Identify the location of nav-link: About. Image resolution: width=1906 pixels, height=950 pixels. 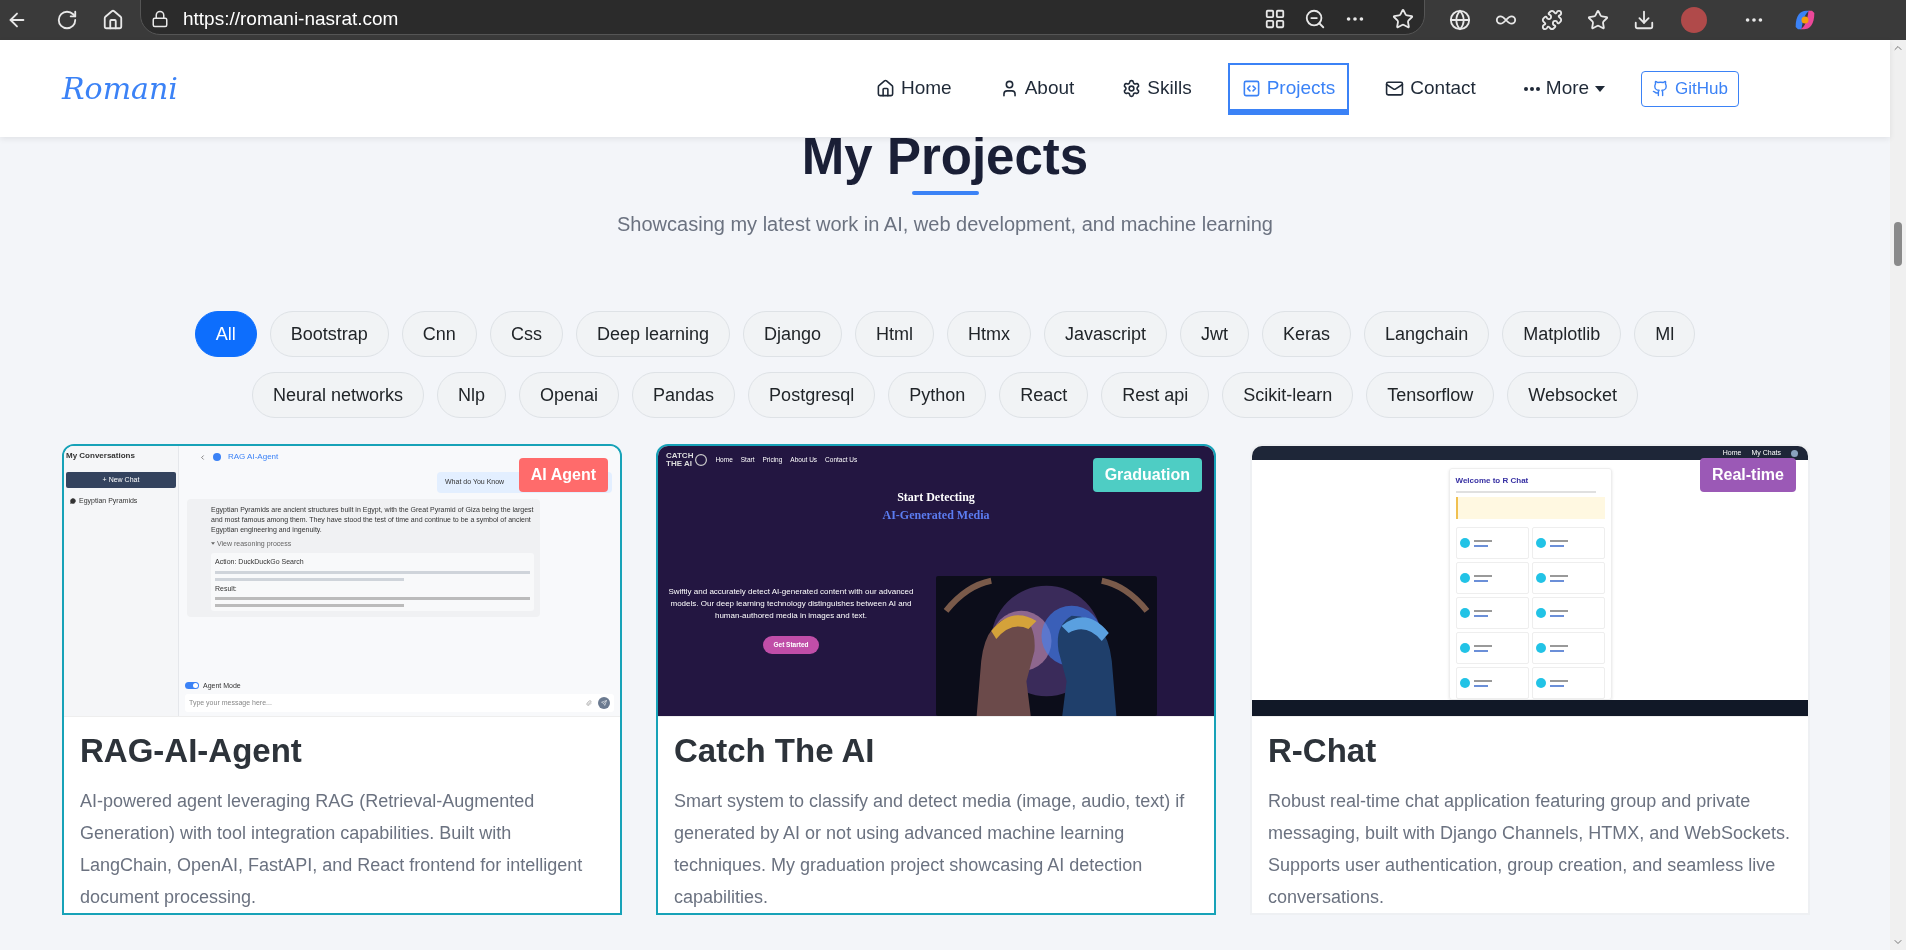
(1037, 88).